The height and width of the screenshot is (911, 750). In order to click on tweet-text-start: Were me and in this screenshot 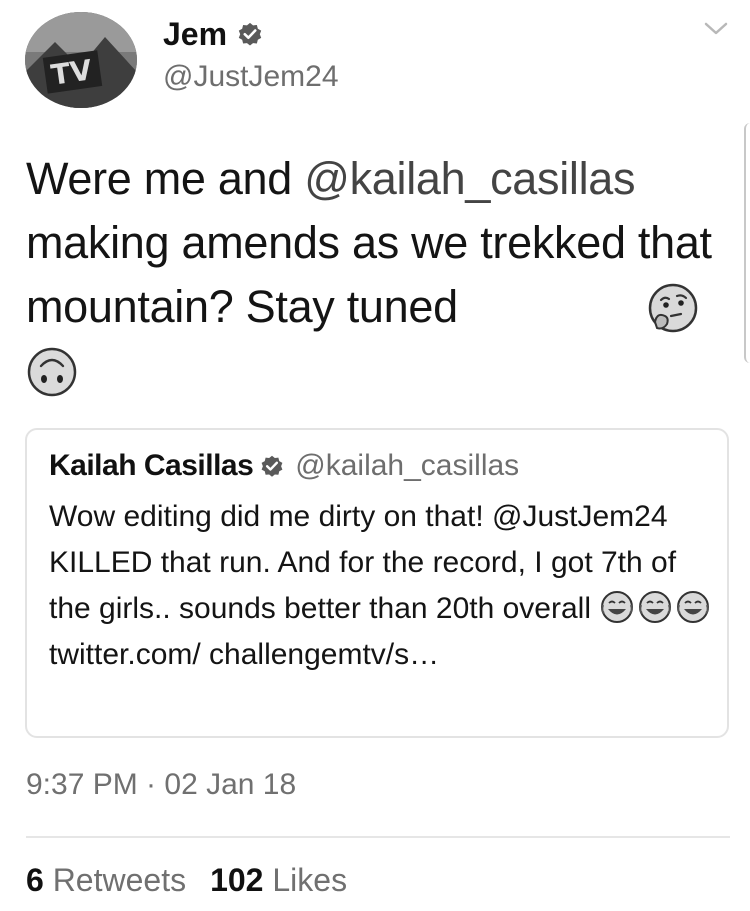, I will do `click(165, 178)`.